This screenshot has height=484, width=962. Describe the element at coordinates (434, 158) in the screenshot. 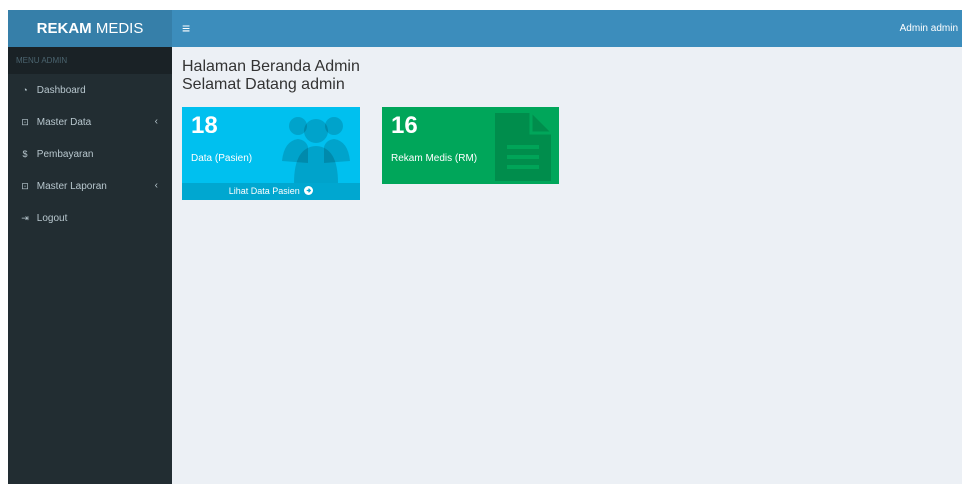

I see `rekam-medis-label: Rekam Medis (RM)` at that location.